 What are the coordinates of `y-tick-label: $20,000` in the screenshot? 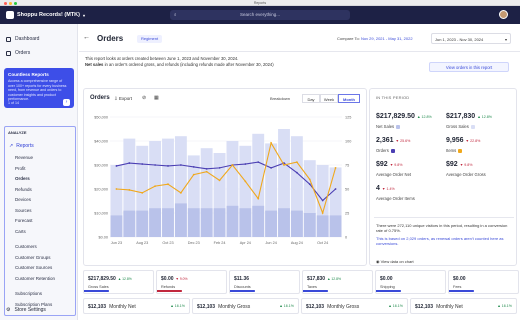 It's located at (101, 190).